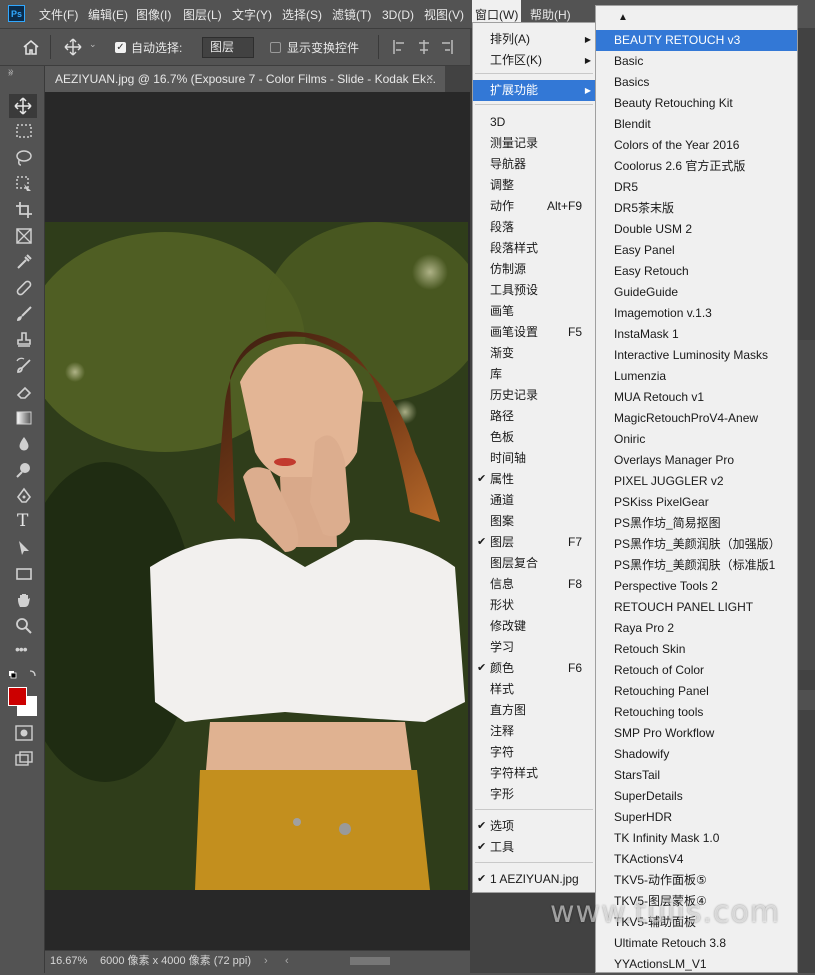 This screenshot has height=975, width=815. What do you see at coordinates (287, 961) in the screenshot?
I see `scroll-left-icon: ‹` at bounding box center [287, 961].